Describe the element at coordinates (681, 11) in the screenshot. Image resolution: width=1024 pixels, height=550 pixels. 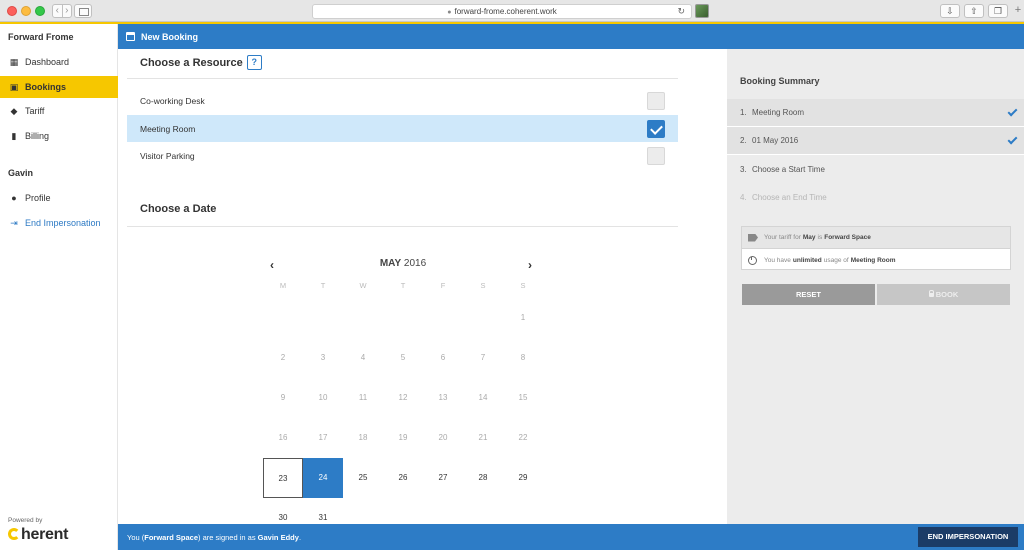
I see `reload-icon: ↻` at that location.